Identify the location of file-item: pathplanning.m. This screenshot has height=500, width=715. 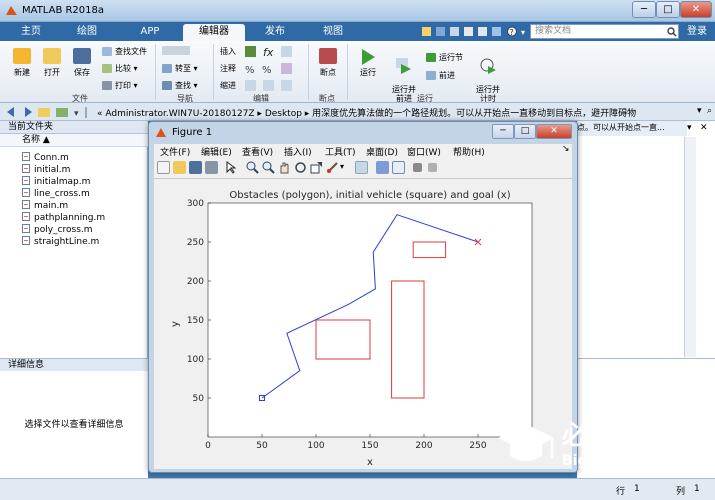
(63, 218).